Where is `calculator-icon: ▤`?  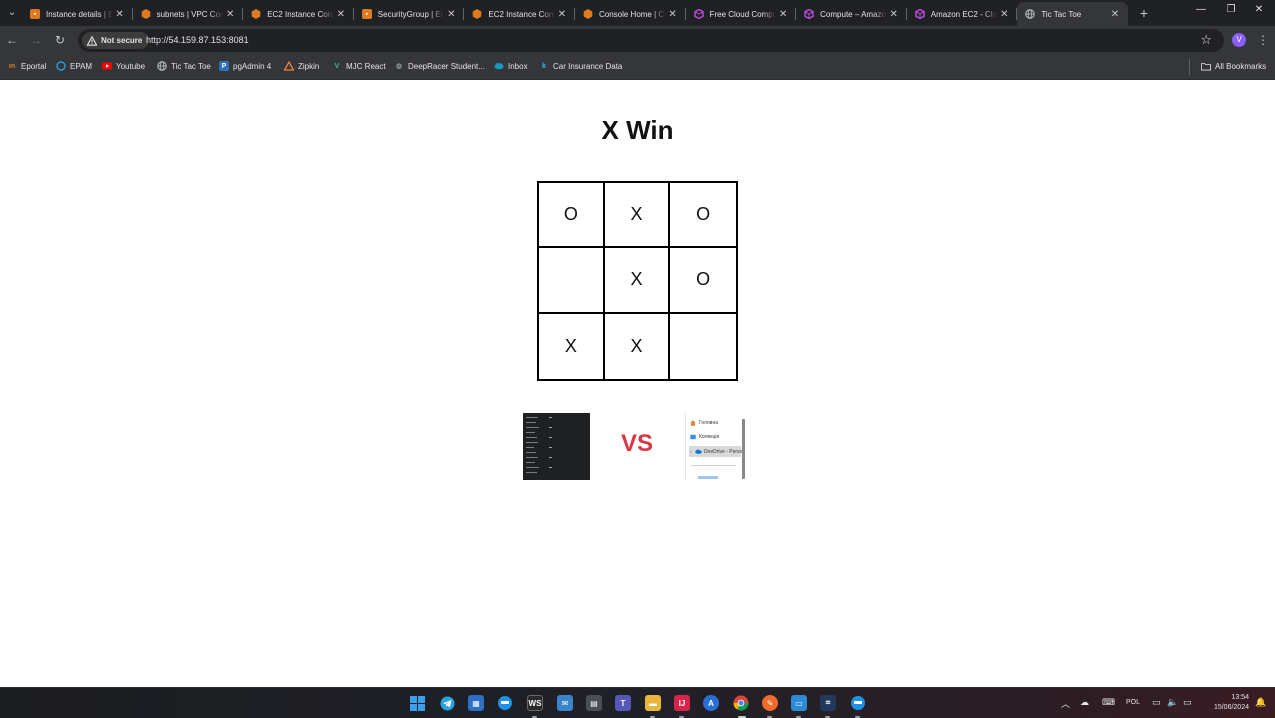
calculator-icon: ▤ is located at coordinates (594, 703).